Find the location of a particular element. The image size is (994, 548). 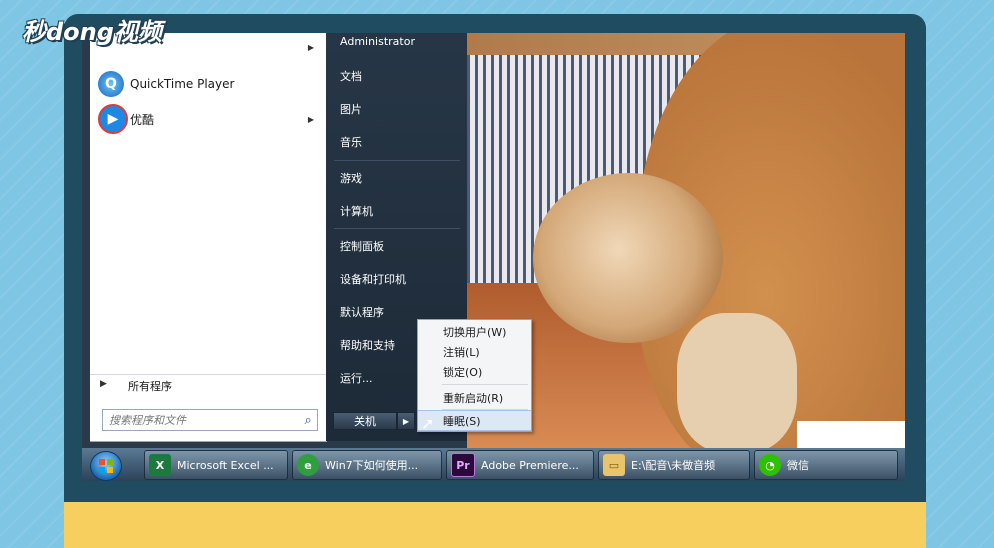

program-label: QuickTime Player is located at coordinates (182, 84).